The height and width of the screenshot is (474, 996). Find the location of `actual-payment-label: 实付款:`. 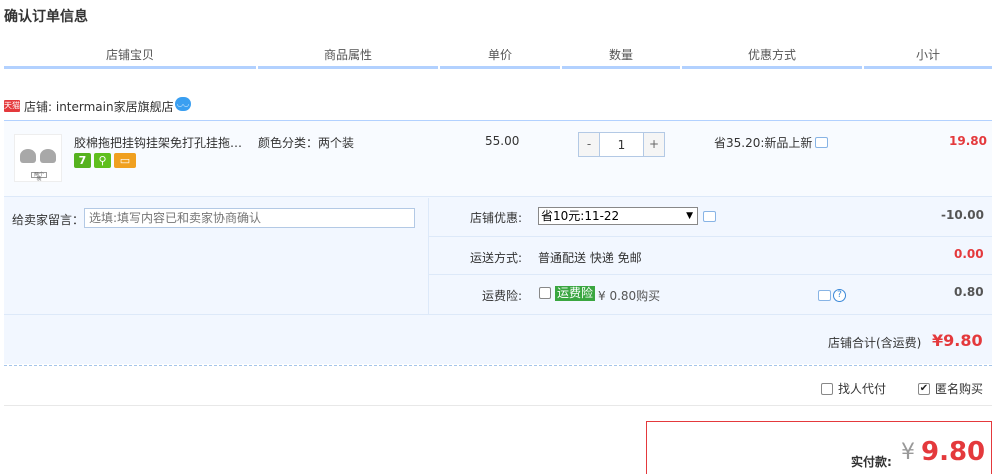

actual-payment-label: 实付款: is located at coordinates (871, 462).